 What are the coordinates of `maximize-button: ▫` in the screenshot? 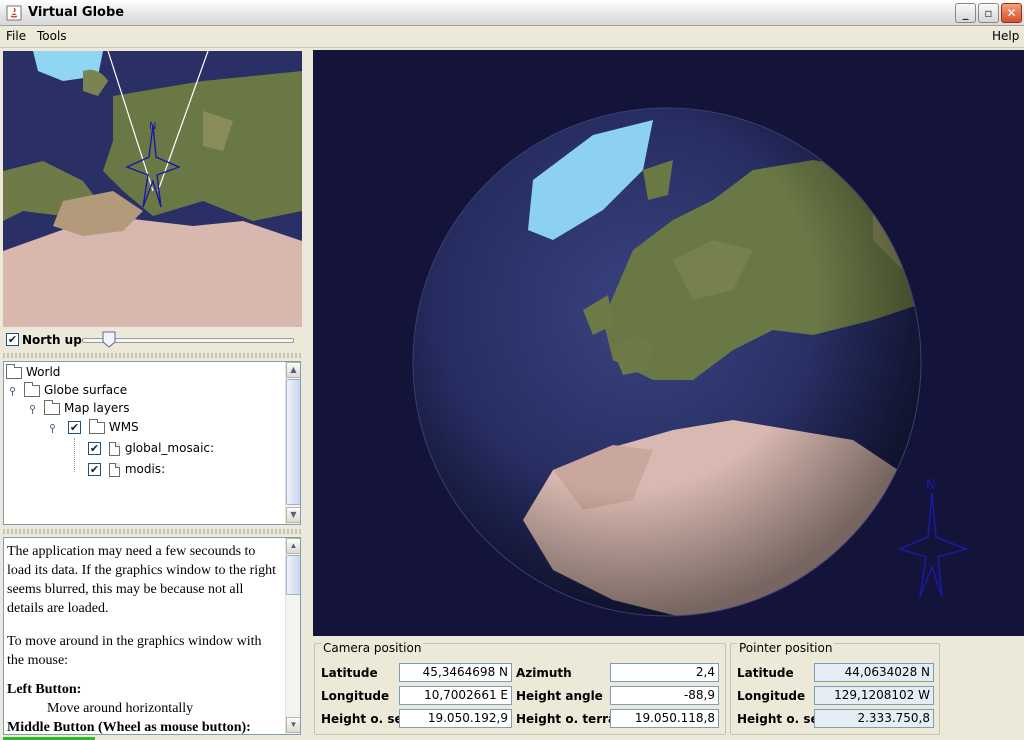 It's located at (988, 13).